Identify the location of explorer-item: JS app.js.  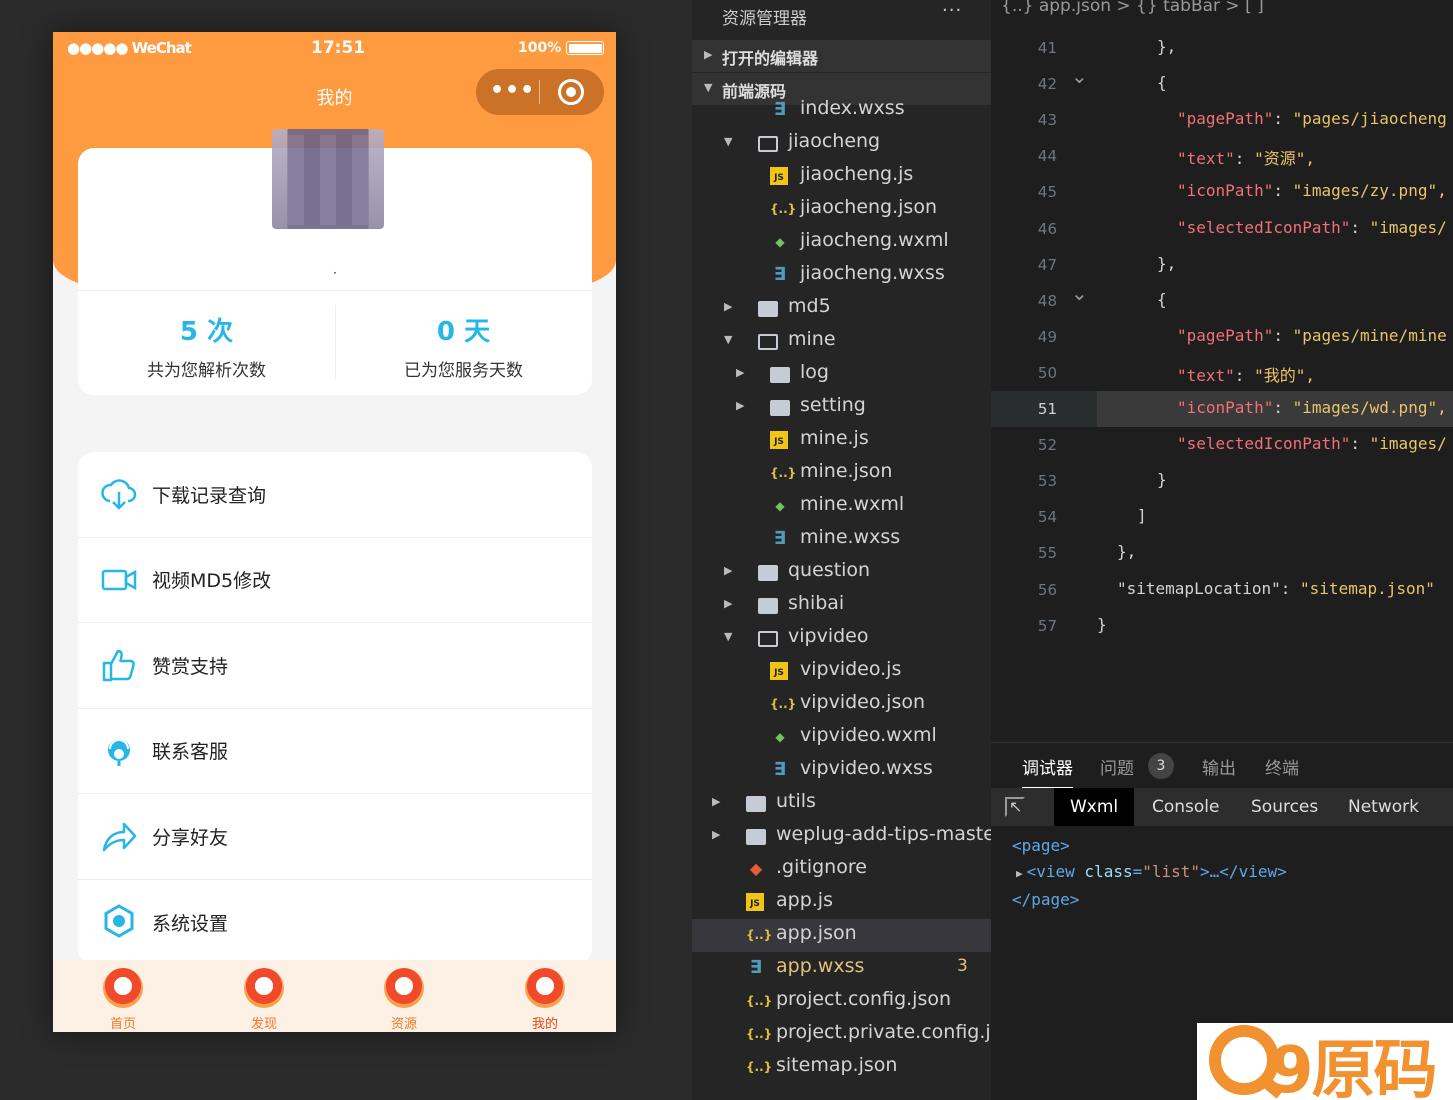
(841, 902).